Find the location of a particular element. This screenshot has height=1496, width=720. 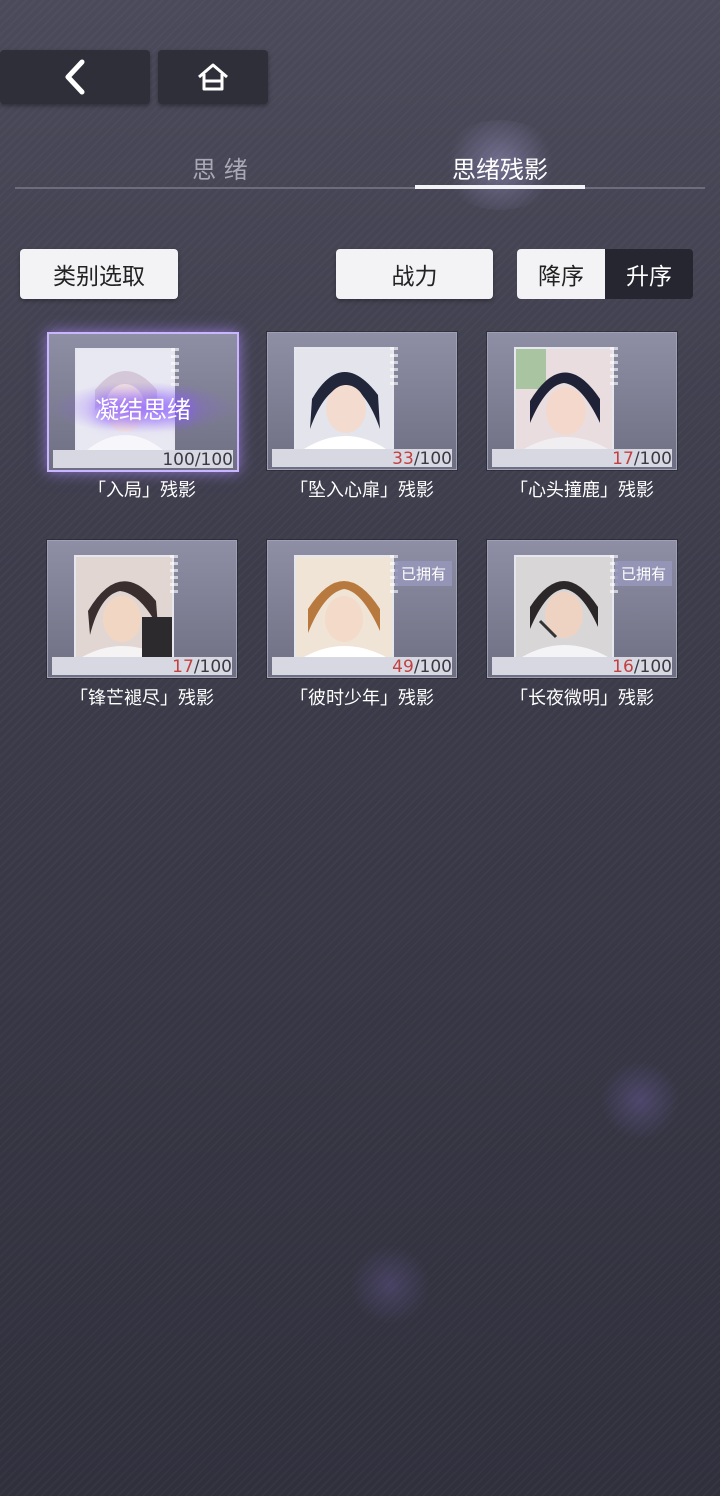

remnant-card: 已拥有 49/100 「彼时少年」残影 is located at coordinates (362, 627).